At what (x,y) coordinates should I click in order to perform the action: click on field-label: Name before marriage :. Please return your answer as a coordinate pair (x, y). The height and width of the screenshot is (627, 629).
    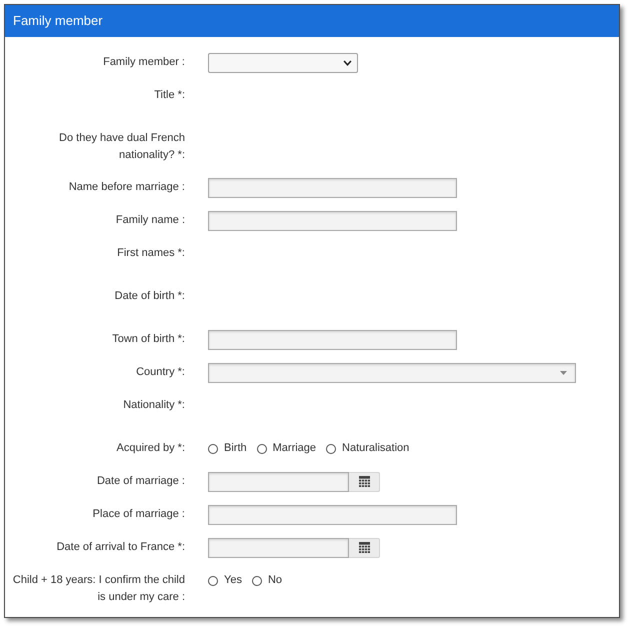
    Looking at the image, I should click on (126, 187).